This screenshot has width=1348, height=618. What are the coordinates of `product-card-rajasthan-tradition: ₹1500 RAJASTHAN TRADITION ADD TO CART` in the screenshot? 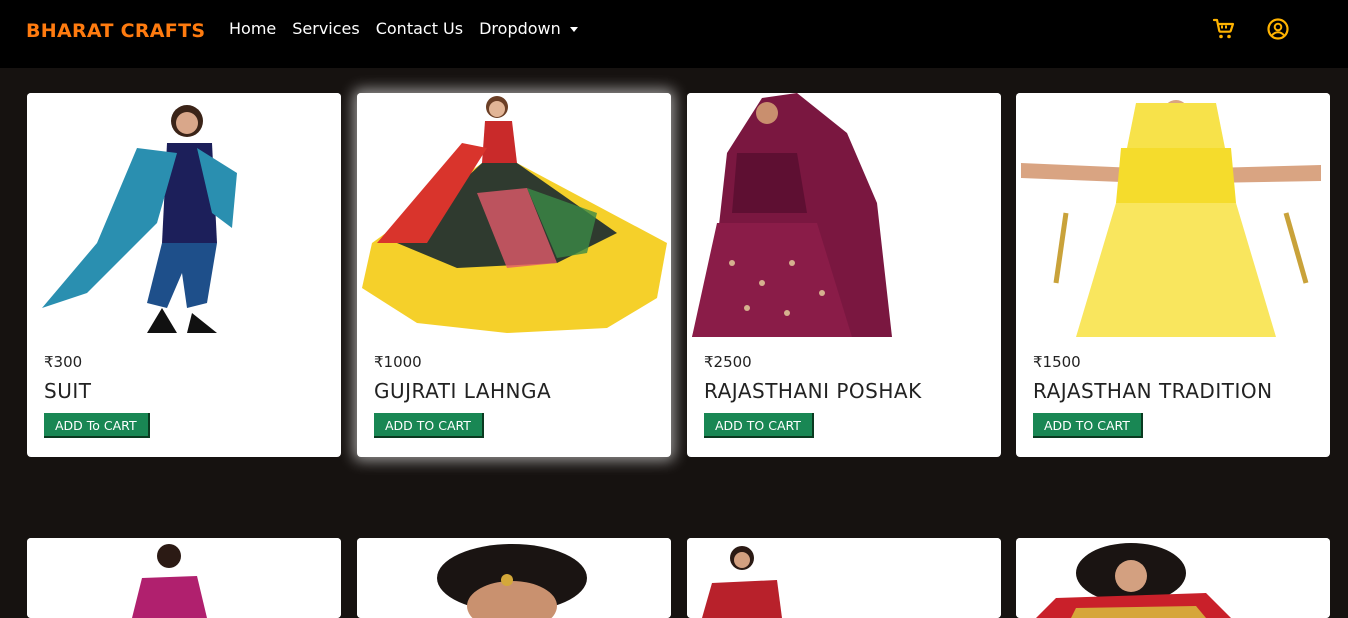 It's located at (1173, 275).